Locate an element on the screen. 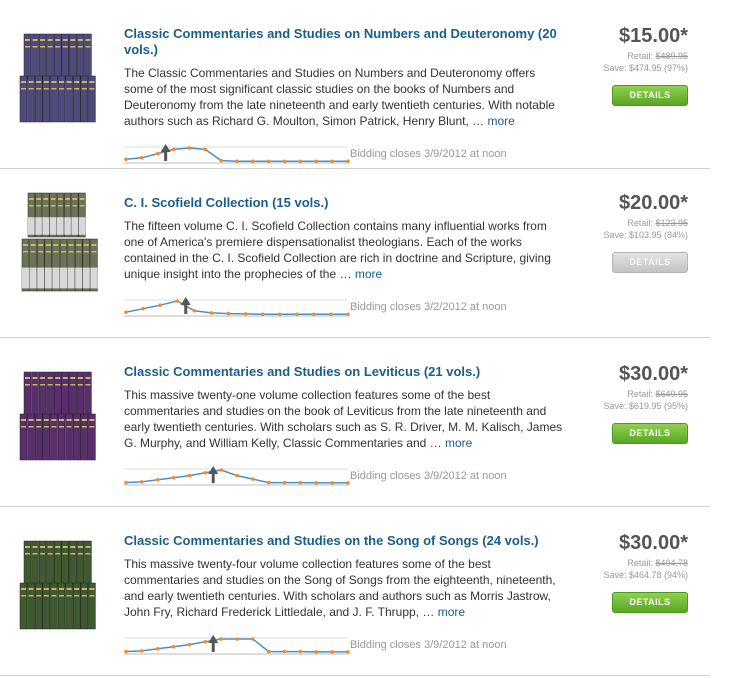  savings-text: Save: $464.78 (94%) is located at coordinates (645, 575).